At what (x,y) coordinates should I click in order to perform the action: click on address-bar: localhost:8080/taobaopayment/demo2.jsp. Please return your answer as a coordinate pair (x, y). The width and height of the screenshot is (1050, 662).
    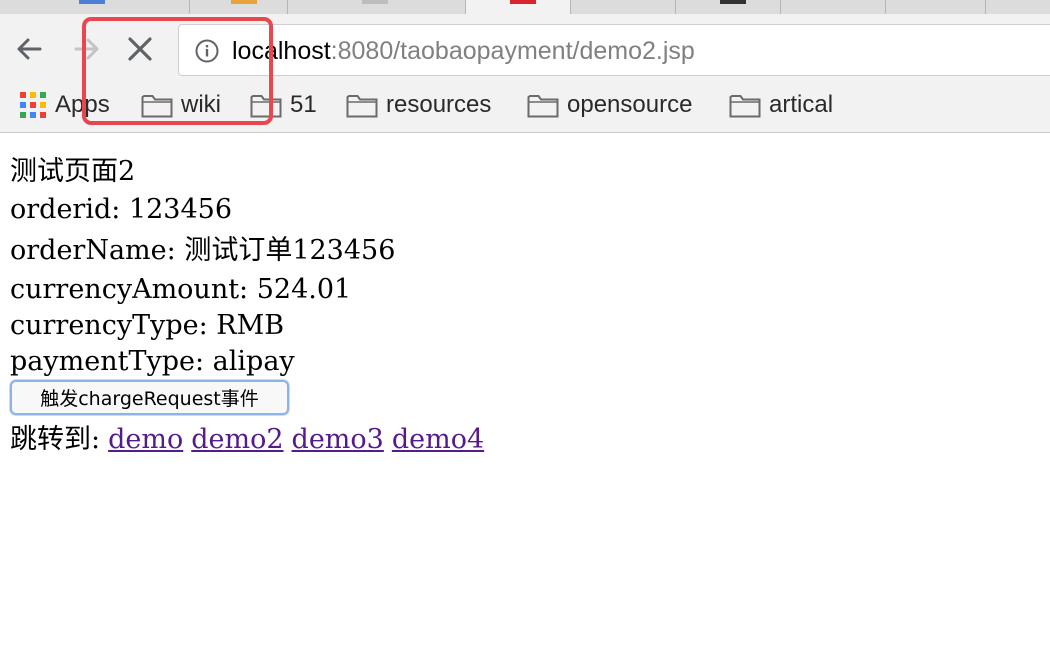
    Looking at the image, I should click on (614, 50).